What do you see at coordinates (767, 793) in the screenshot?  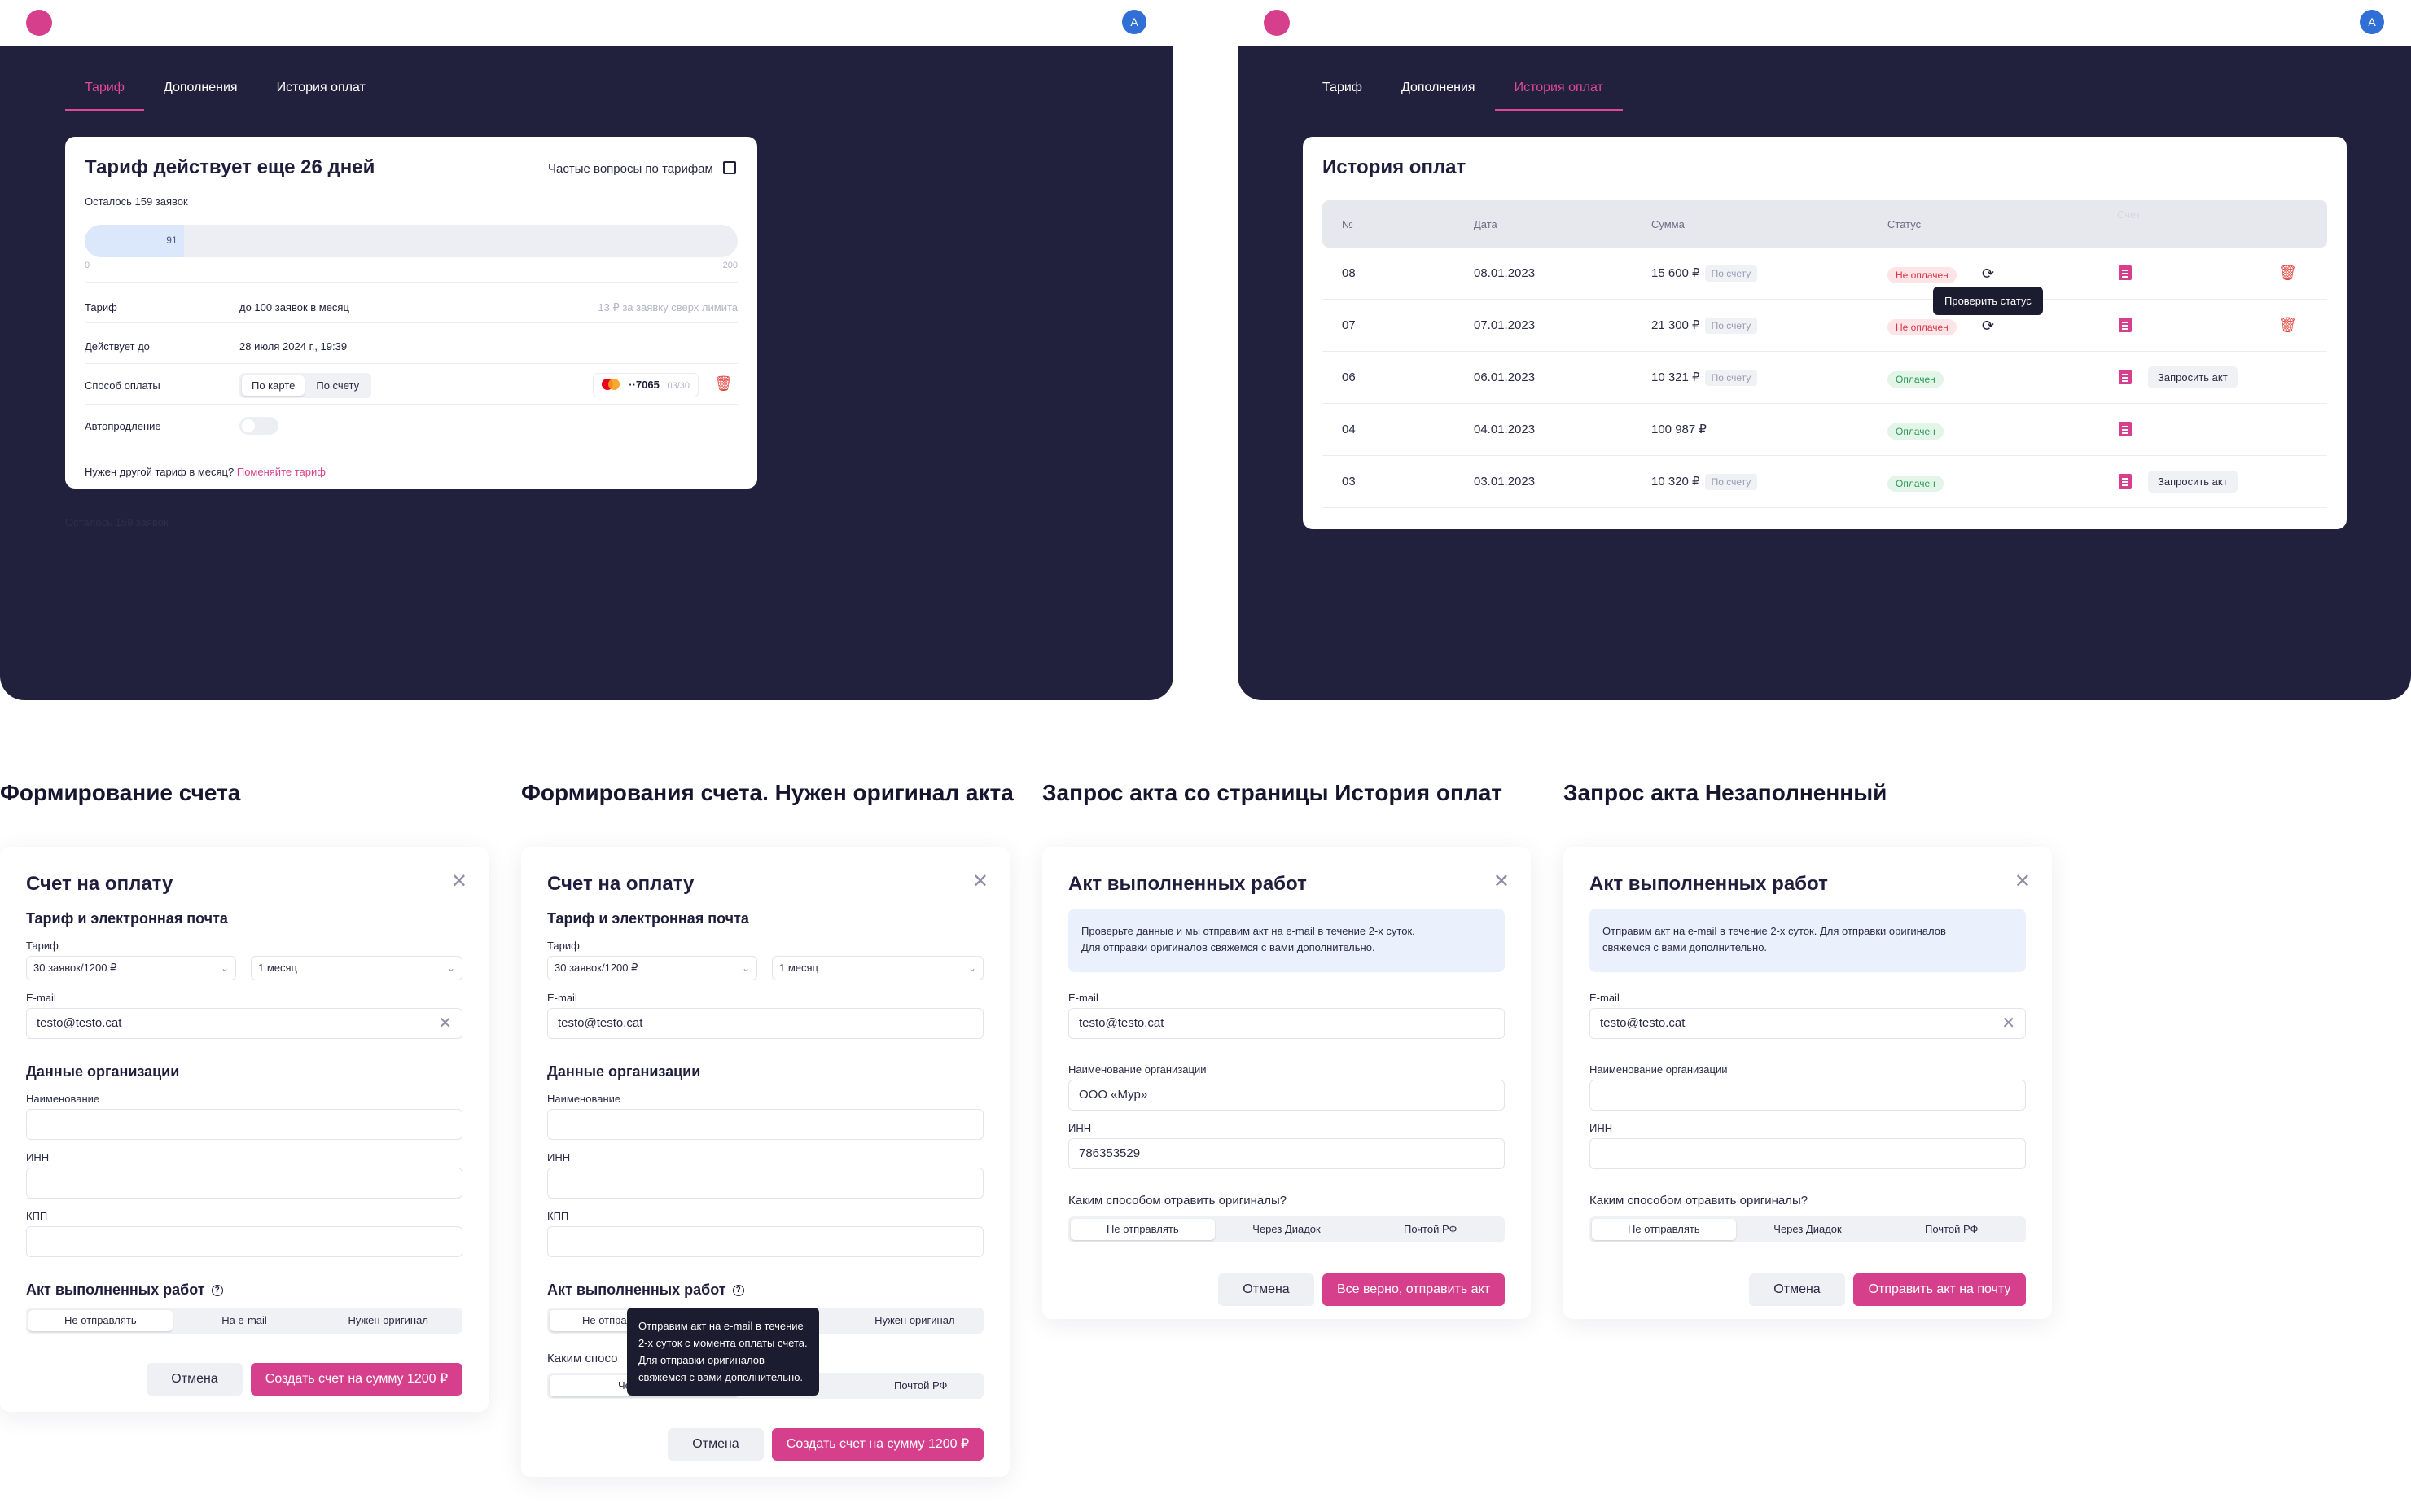 I see `section-title-invoice-original: Формирования счета. Нужен оригинал акта` at bounding box center [767, 793].